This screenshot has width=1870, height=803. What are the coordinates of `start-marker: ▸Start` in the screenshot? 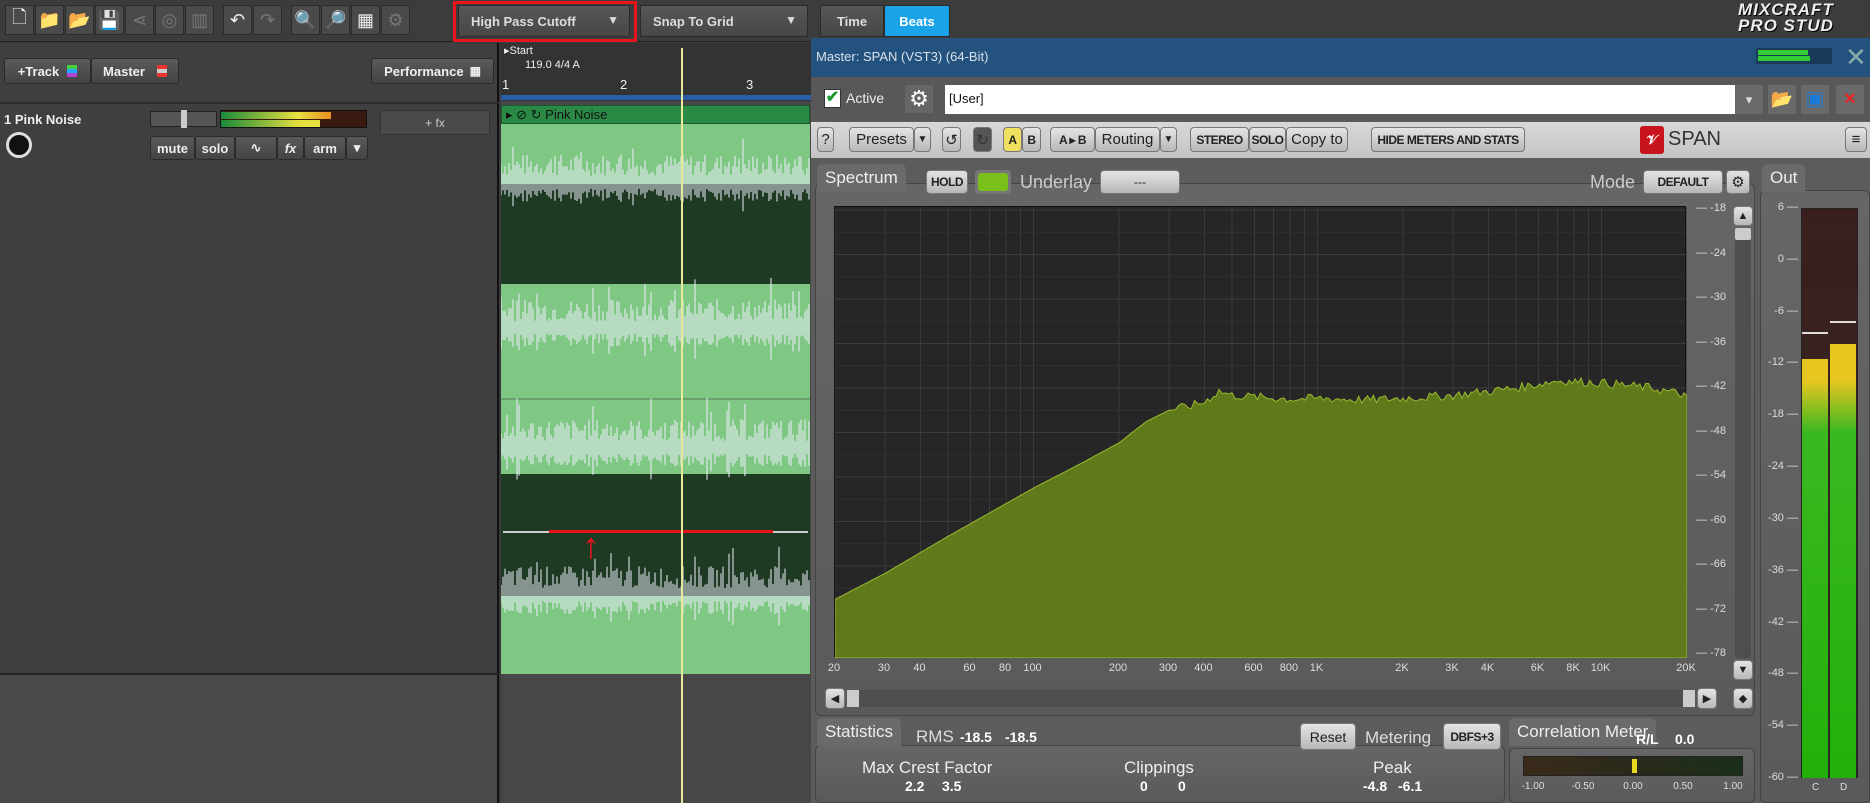 It's located at (518, 50).